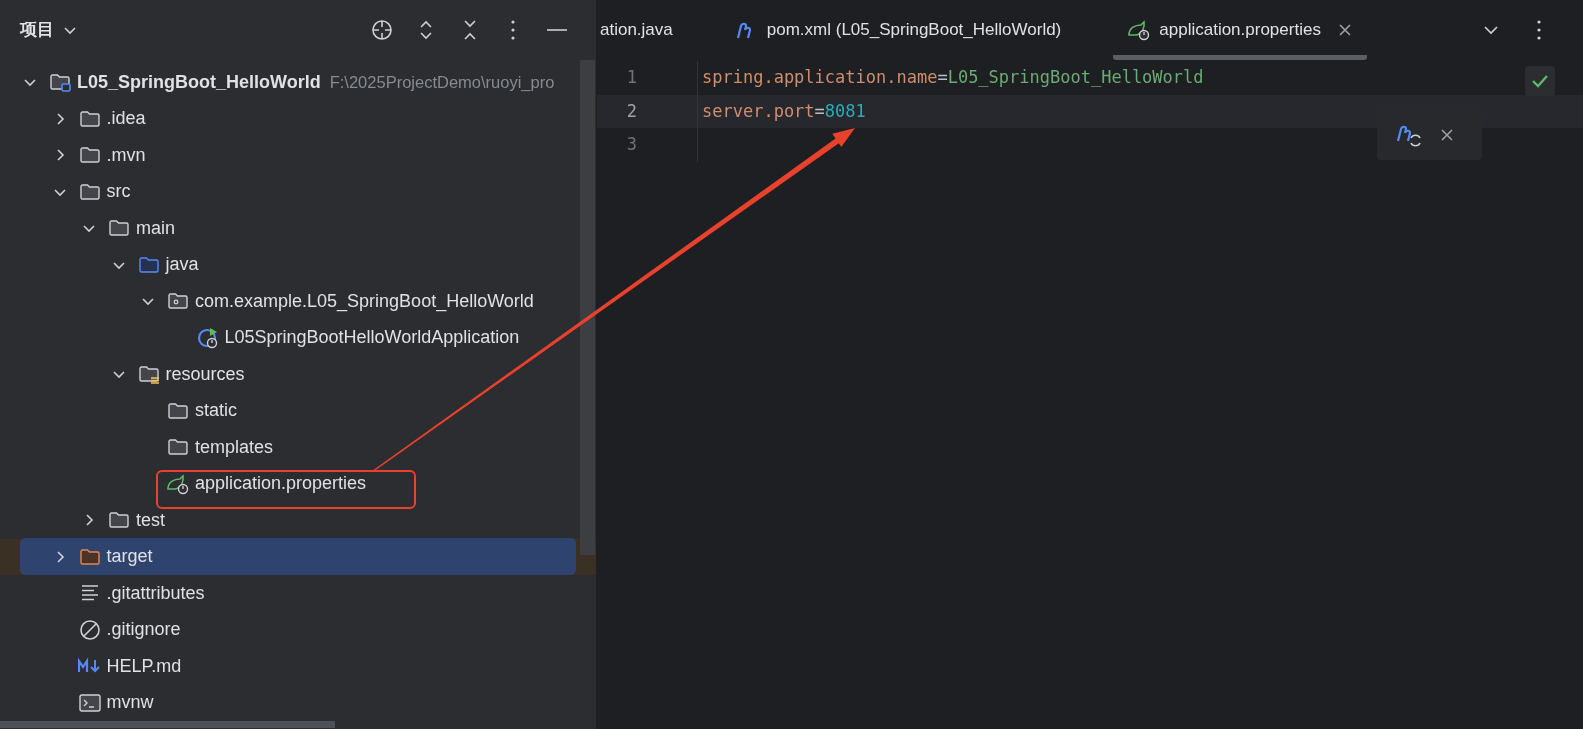 The width and height of the screenshot is (1583, 729). I want to click on ignore-icon, so click(89, 629).